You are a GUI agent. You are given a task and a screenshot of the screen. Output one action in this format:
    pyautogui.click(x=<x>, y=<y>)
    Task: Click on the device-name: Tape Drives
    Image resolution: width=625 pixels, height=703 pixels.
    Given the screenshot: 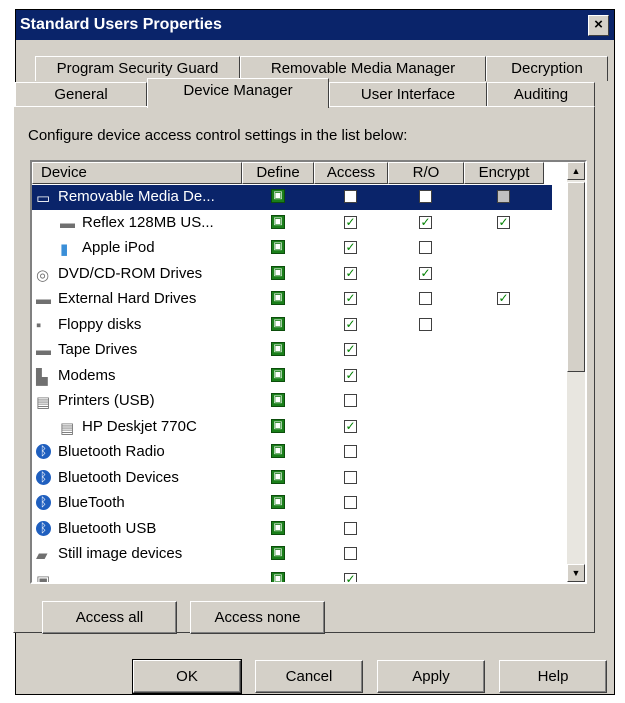 What is the action you would take?
    pyautogui.click(x=98, y=349)
    